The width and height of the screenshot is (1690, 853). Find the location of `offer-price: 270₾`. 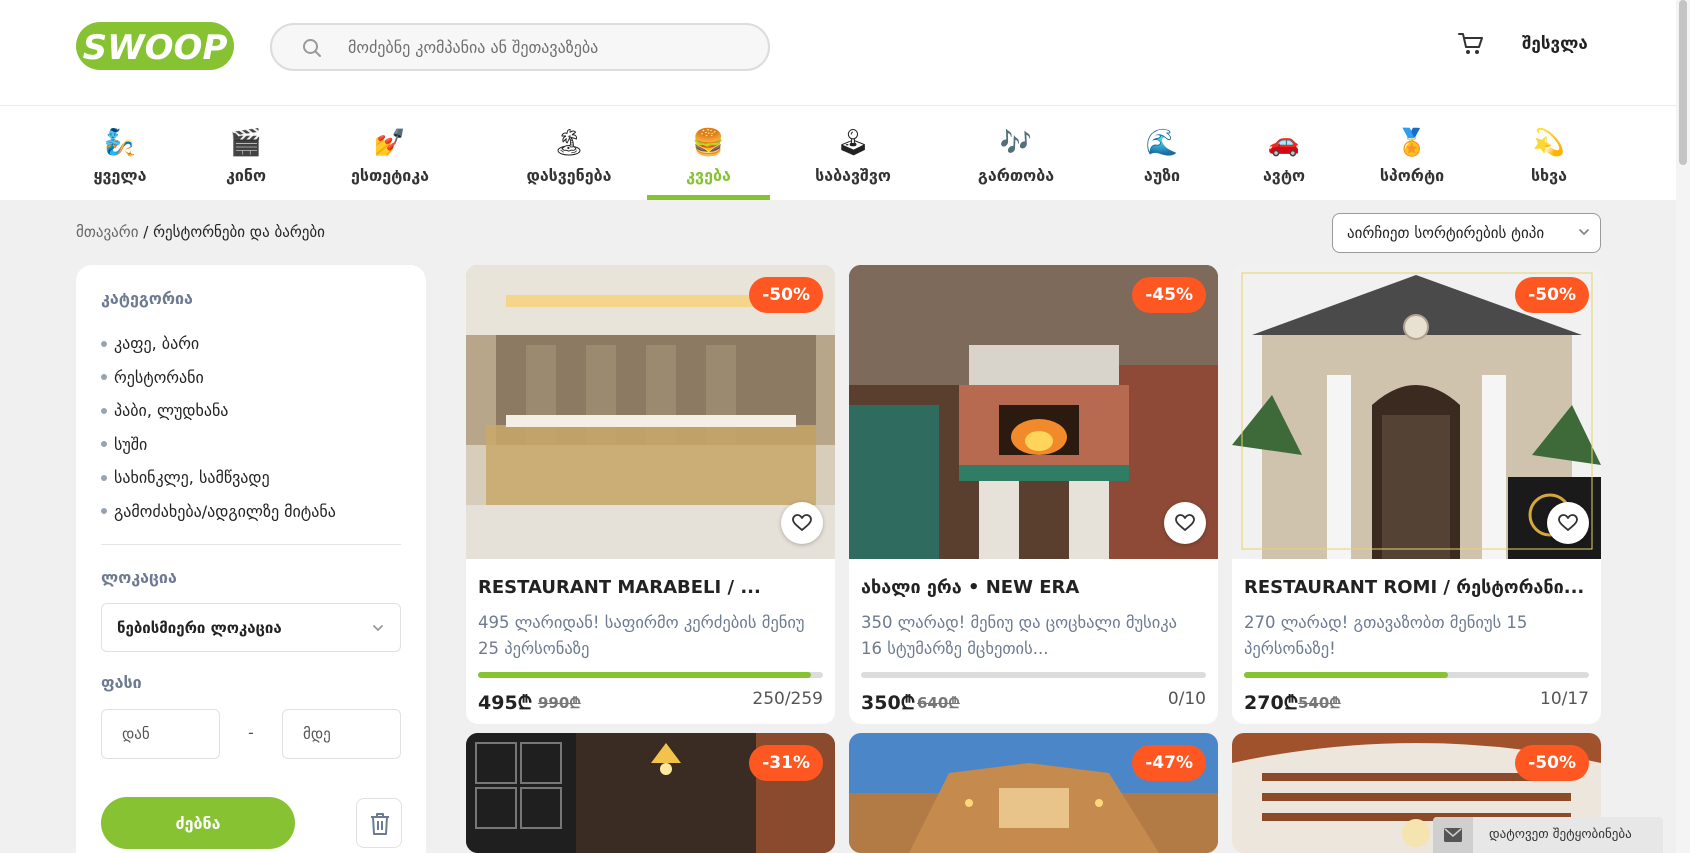

offer-price: 270₾ is located at coordinates (1271, 703).